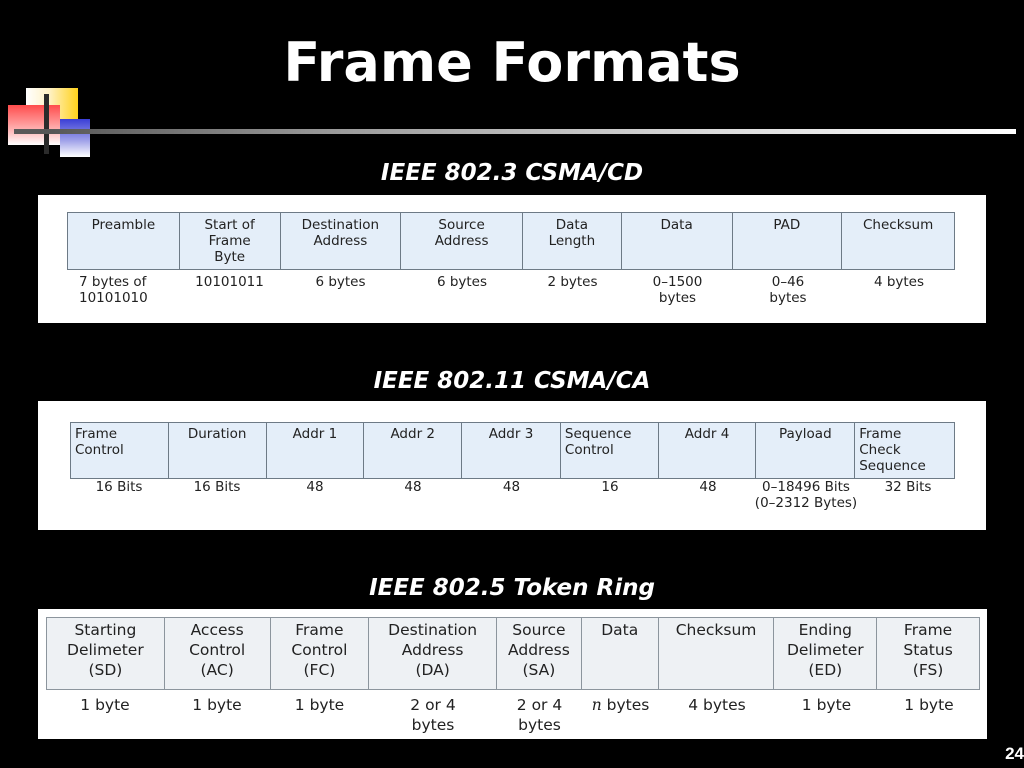 Image resolution: width=1024 pixels, height=768 pixels. I want to click on field-size: 0–18496 Bits (0–2312 Bytes), so click(806, 495).